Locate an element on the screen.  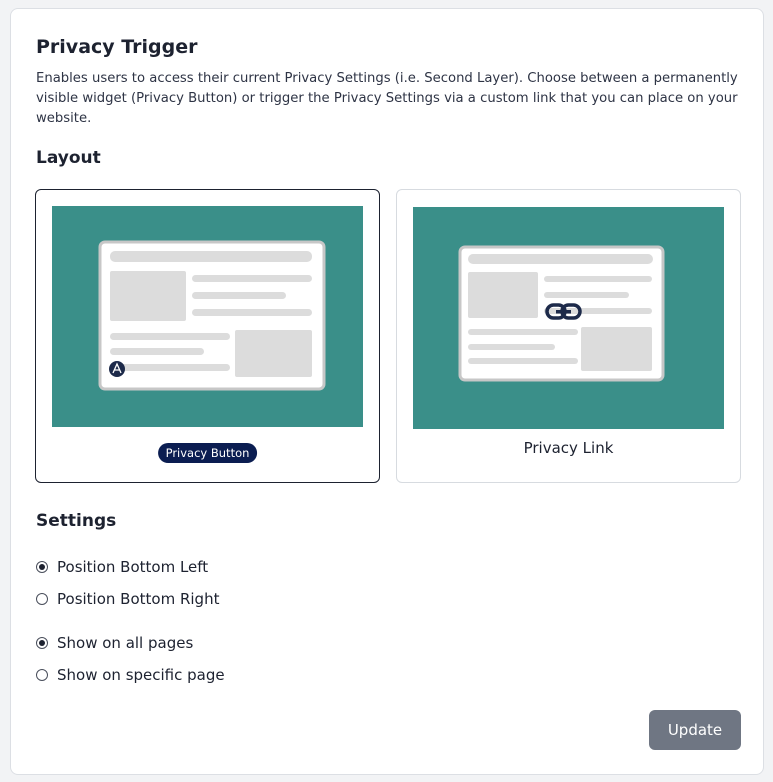
privacy-button-preview-illustration is located at coordinates (207, 316).